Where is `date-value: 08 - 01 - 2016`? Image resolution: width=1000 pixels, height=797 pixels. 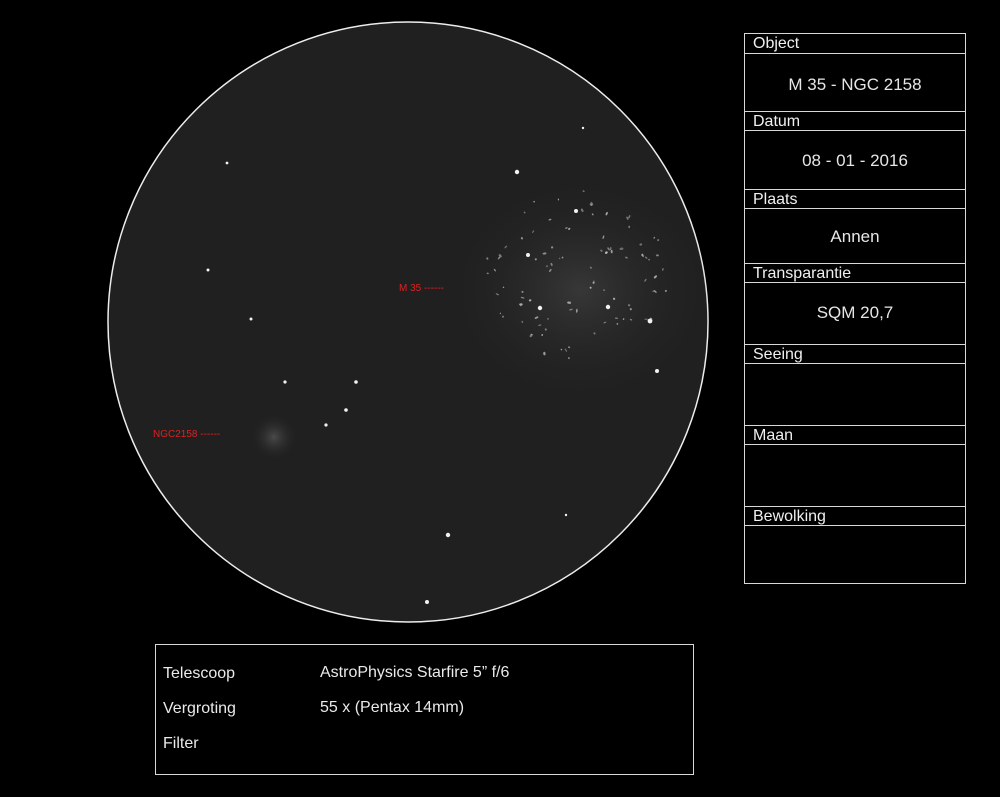
date-value: 08 - 01 - 2016 is located at coordinates (855, 160).